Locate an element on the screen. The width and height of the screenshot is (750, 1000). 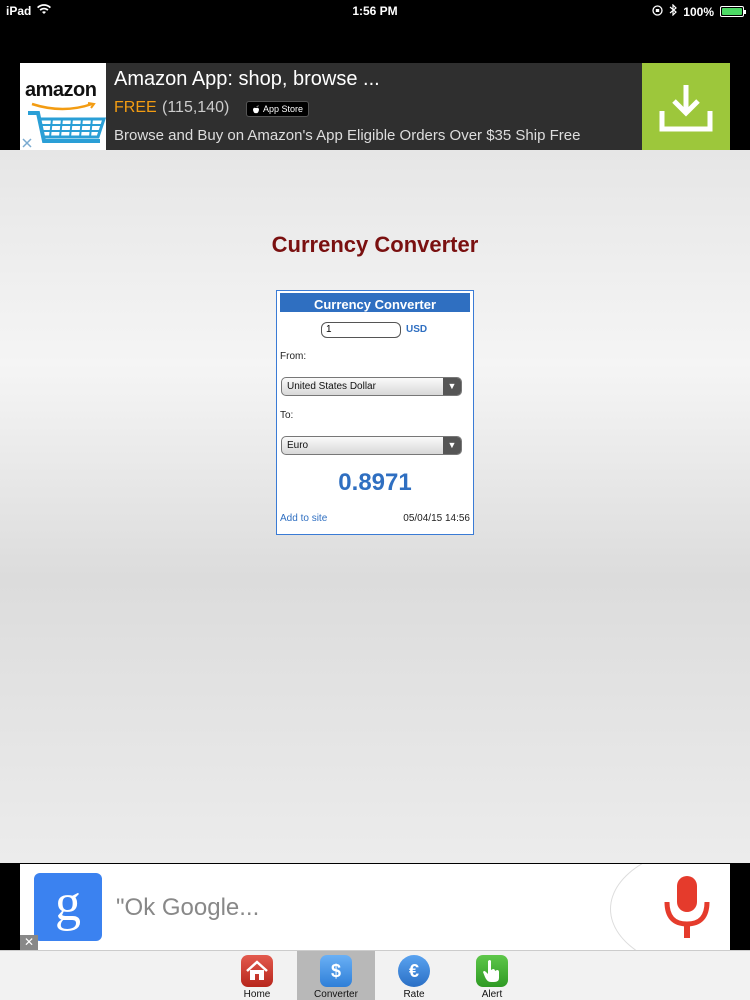
bluetooth-icon is located at coordinates (673, 11).